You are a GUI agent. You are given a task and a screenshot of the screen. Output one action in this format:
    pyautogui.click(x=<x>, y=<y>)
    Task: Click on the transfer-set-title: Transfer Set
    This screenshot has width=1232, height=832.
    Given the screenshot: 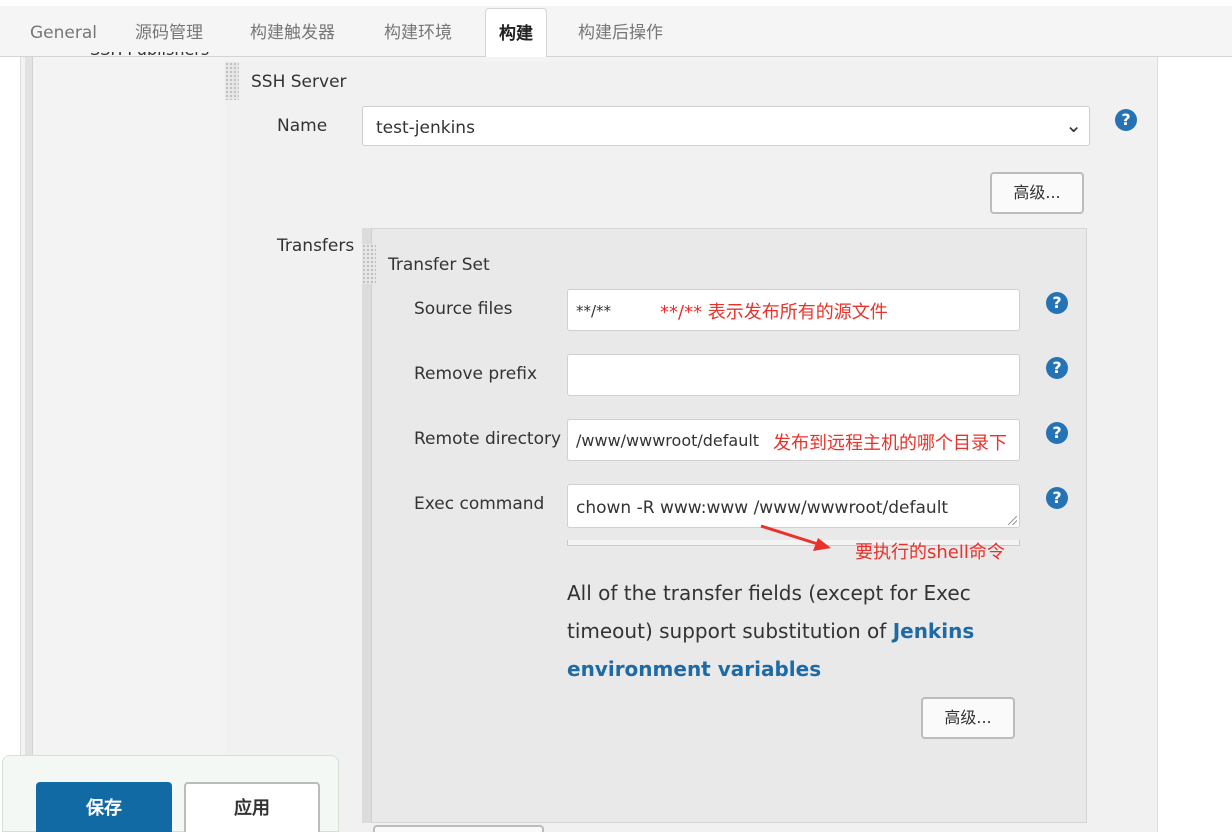 What is the action you would take?
    pyautogui.click(x=439, y=265)
    